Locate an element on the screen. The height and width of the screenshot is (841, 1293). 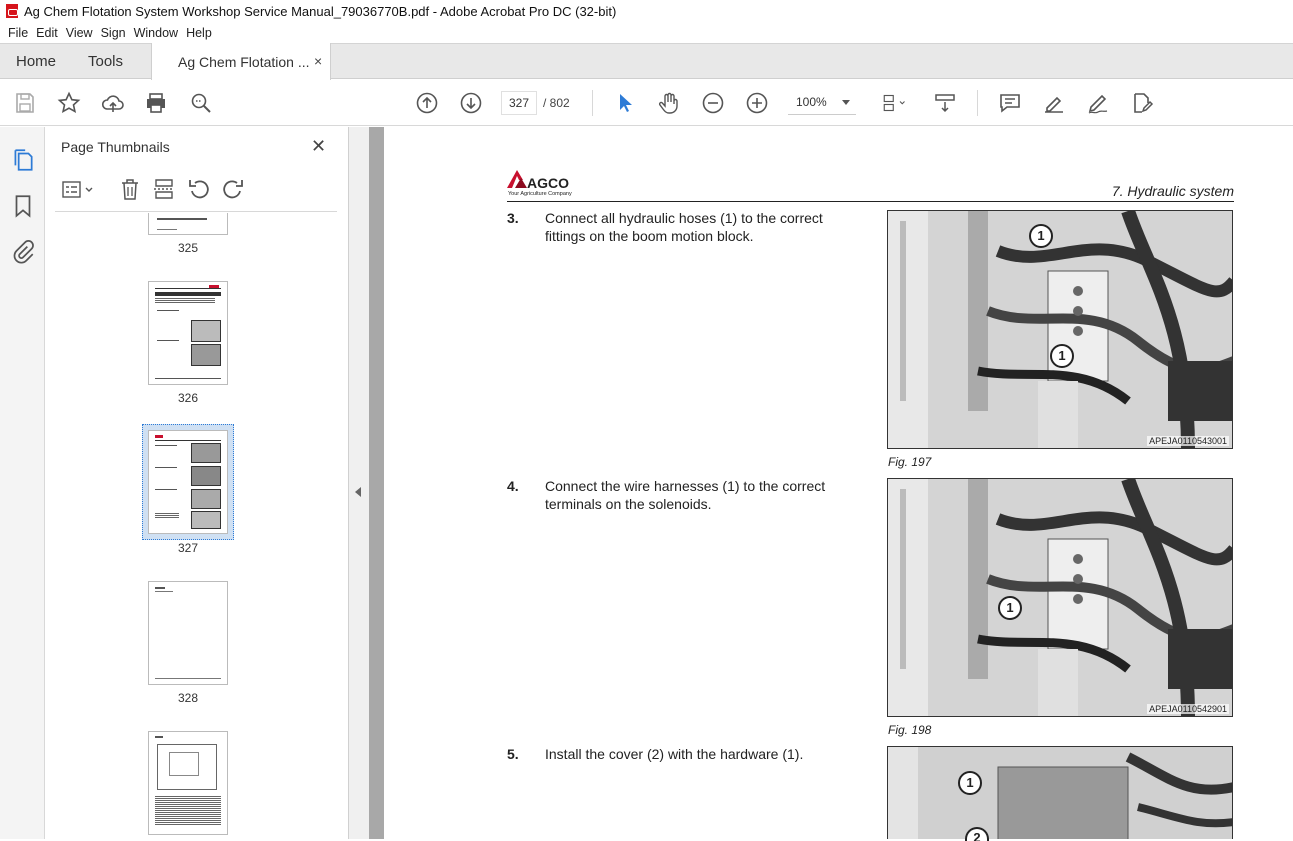
fill-sign-icon is located at coordinates (1142, 103).